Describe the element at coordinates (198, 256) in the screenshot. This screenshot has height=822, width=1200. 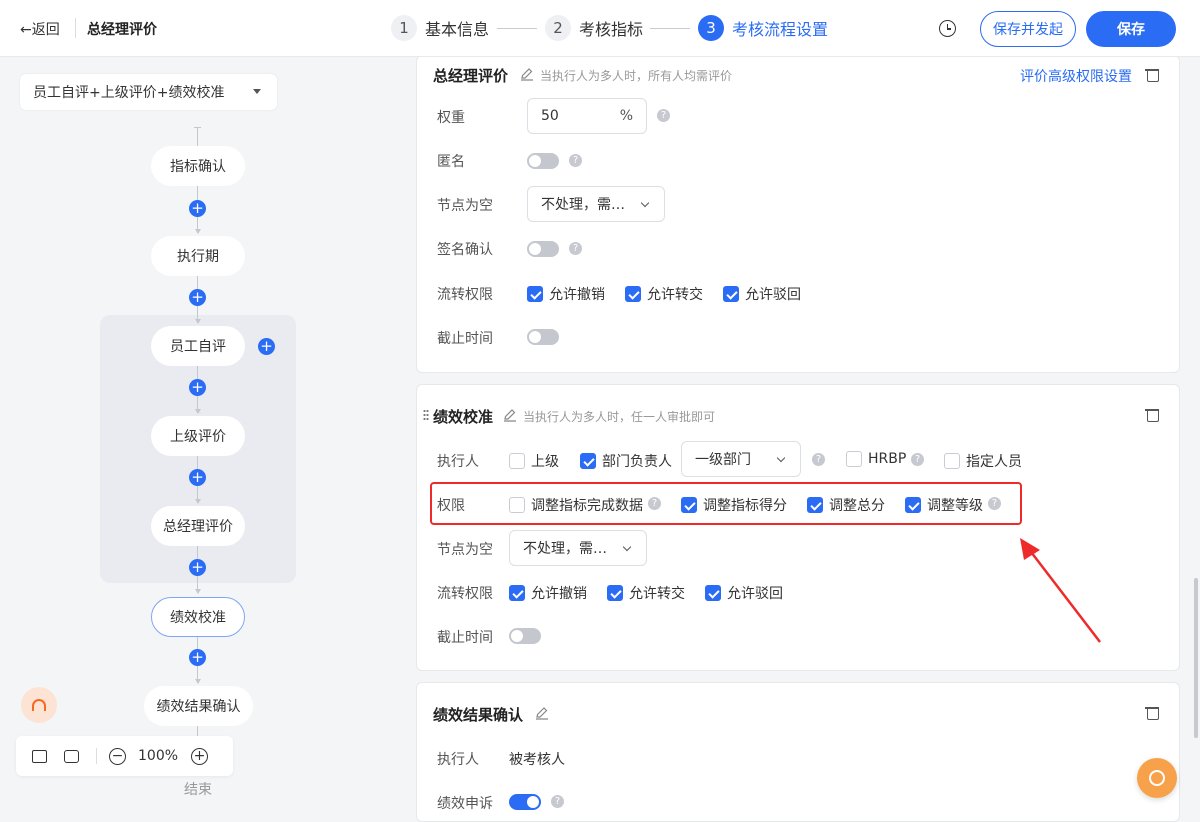
I see `flow-node-execution: 执行期` at that location.